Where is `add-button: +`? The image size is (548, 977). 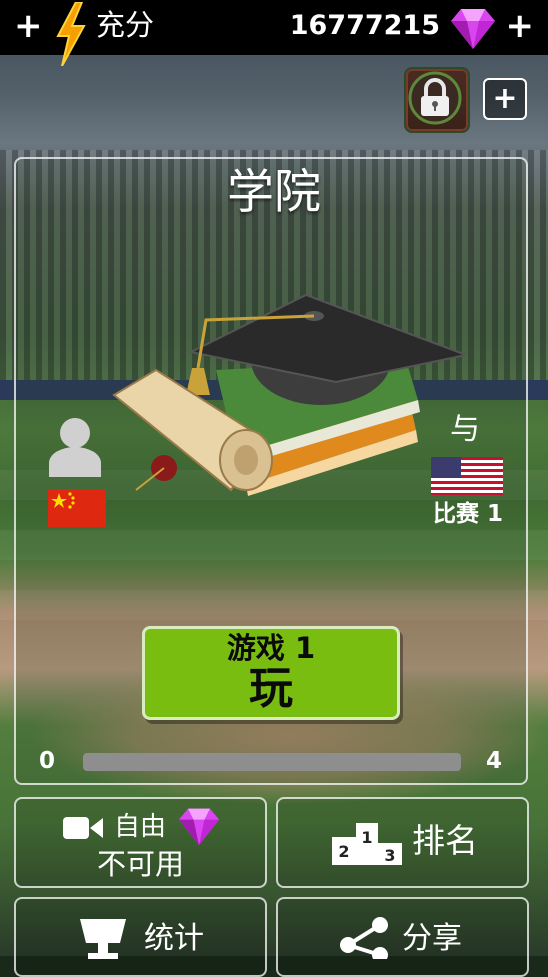
add-button: + is located at coordinates (505, 99).